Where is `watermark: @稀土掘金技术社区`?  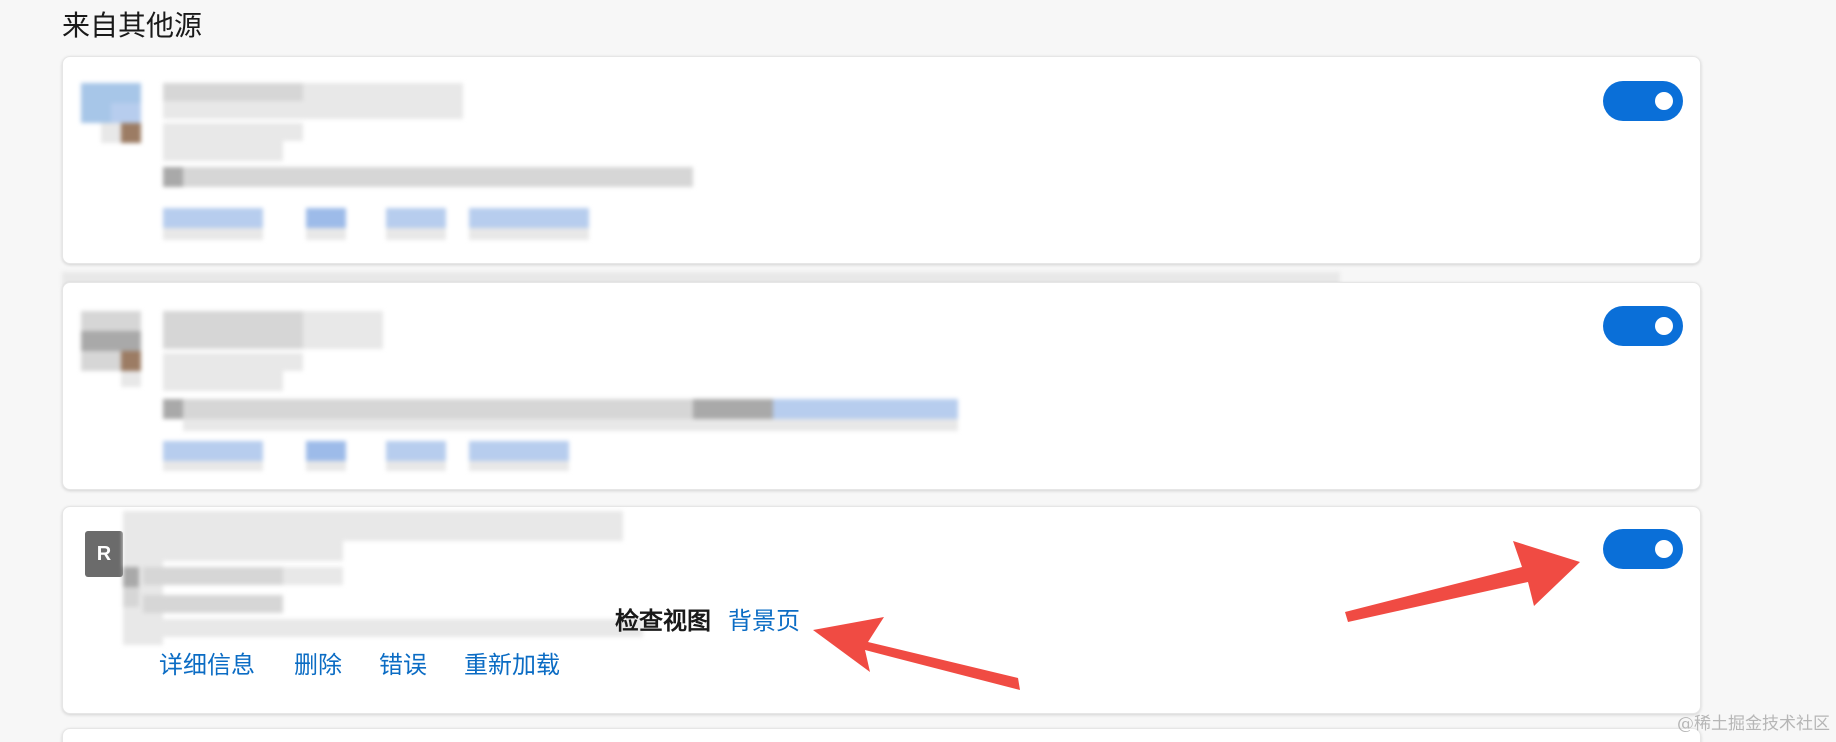
watermark: @稀土掘金技术社区 is located at coordinates (1753, 724).